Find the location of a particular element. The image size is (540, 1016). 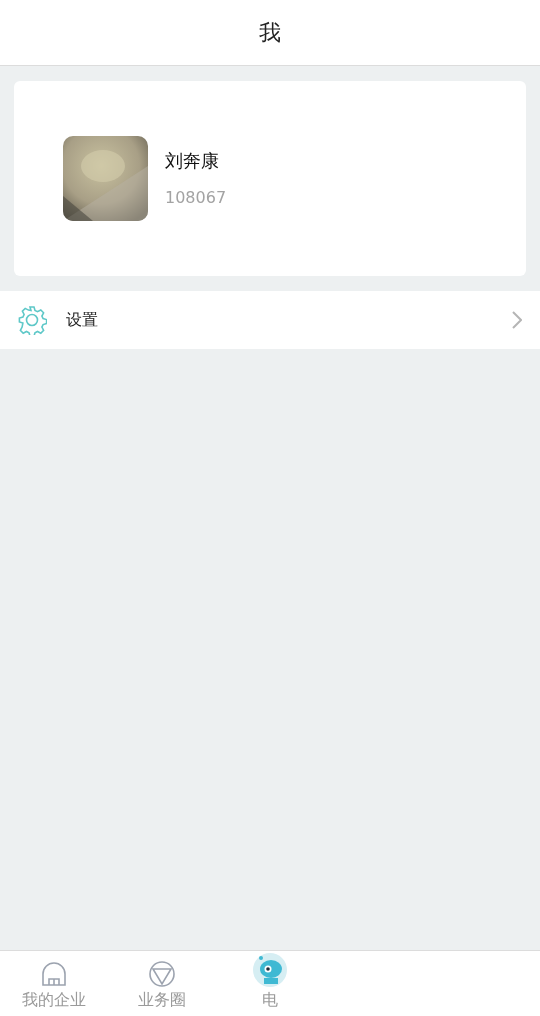

settings-icon is located at coordinates (32, 320).